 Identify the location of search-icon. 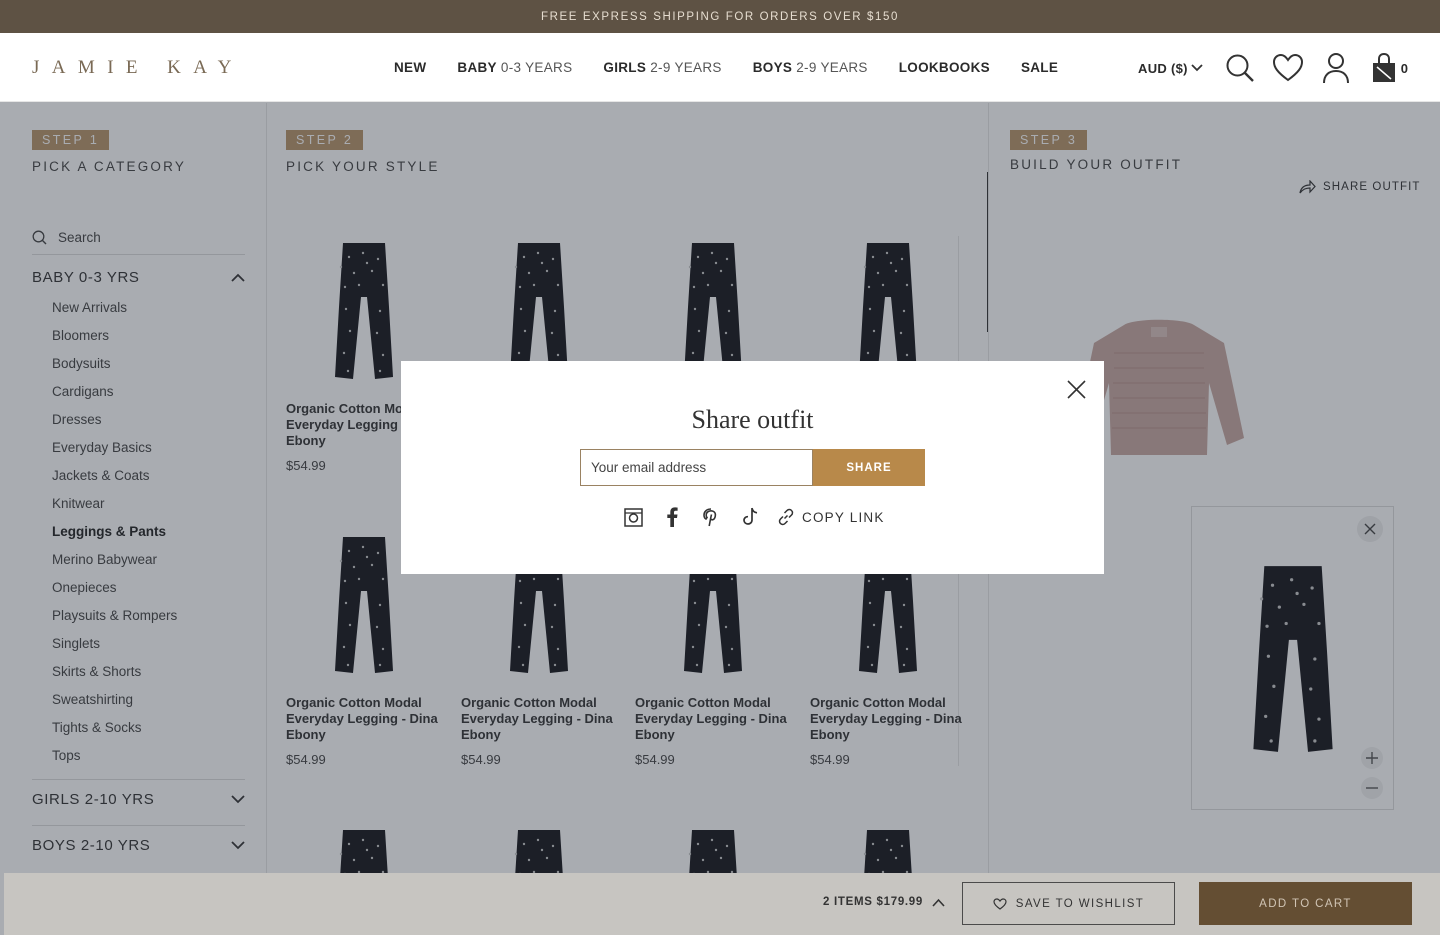
(1240, 68).